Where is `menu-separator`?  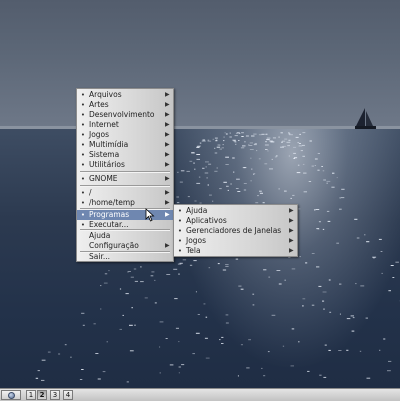
menu-separator is located at coordinates (125, 172).